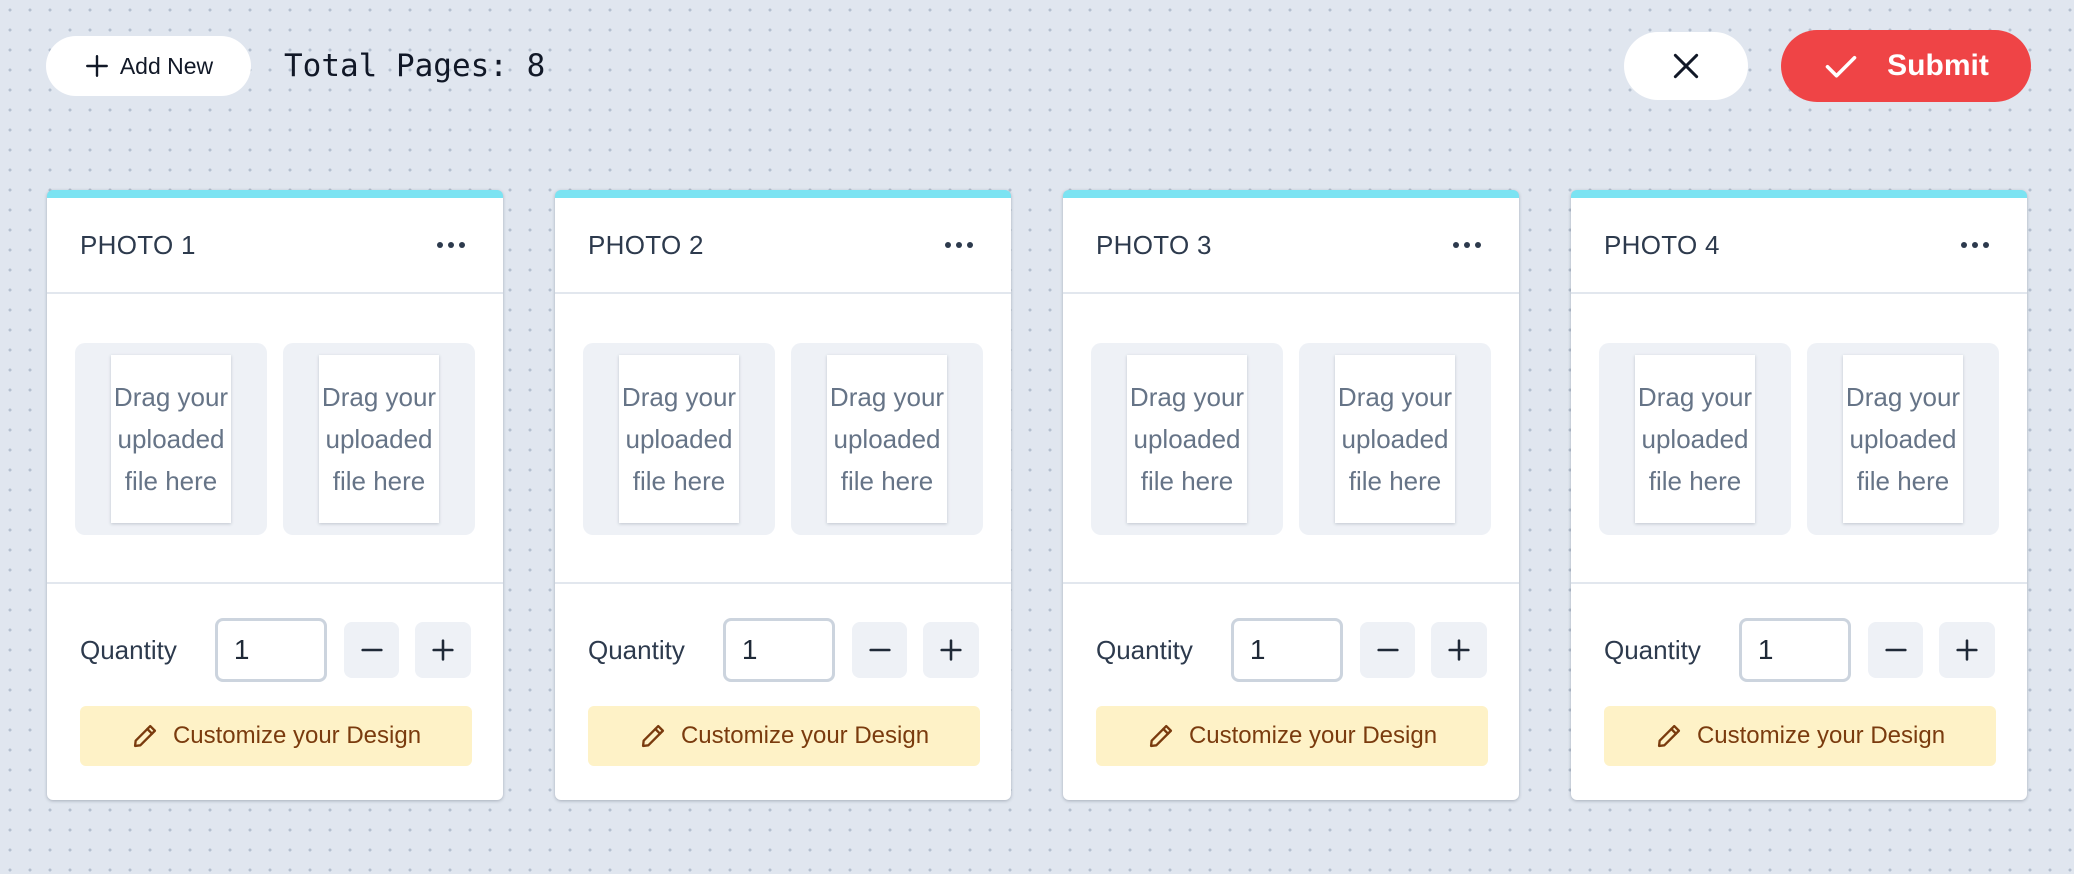 This screenshot has height=874, width=2074. What do you see at coordinates (415, 66) in the screenshot?
I see `total-pages-text: Total Pages: 8` at bounding box center [415, 66].